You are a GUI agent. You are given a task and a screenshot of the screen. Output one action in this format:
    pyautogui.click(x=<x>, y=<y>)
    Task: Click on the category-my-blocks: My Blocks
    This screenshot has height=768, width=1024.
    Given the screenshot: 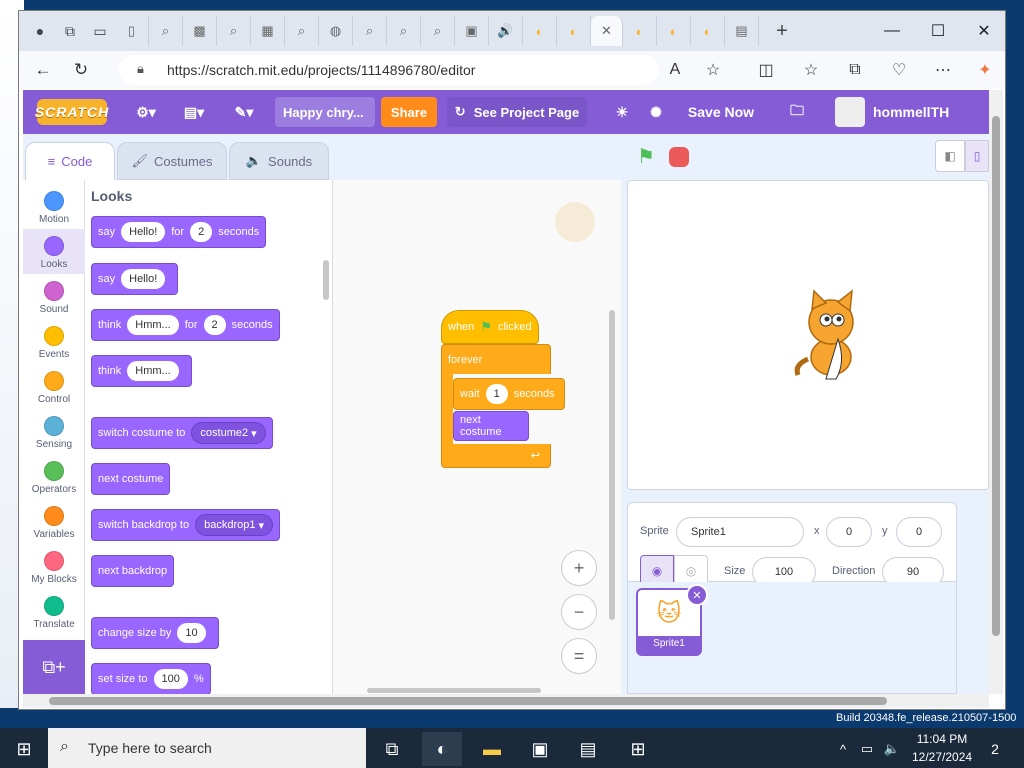 What is the action you would take?
    pyautogui.click(x=54, y=566)
    